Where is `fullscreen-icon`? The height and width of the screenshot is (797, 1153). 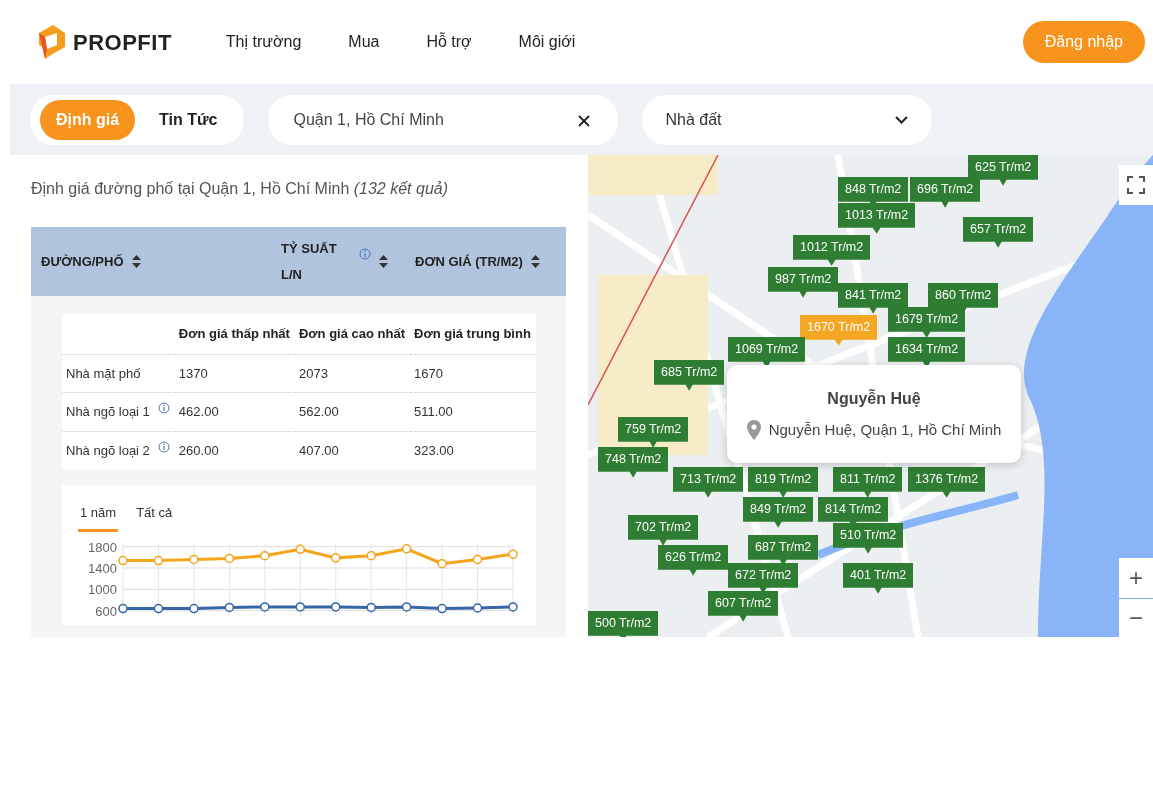 fullscreen-icon is located at coordinates (1136, 185).